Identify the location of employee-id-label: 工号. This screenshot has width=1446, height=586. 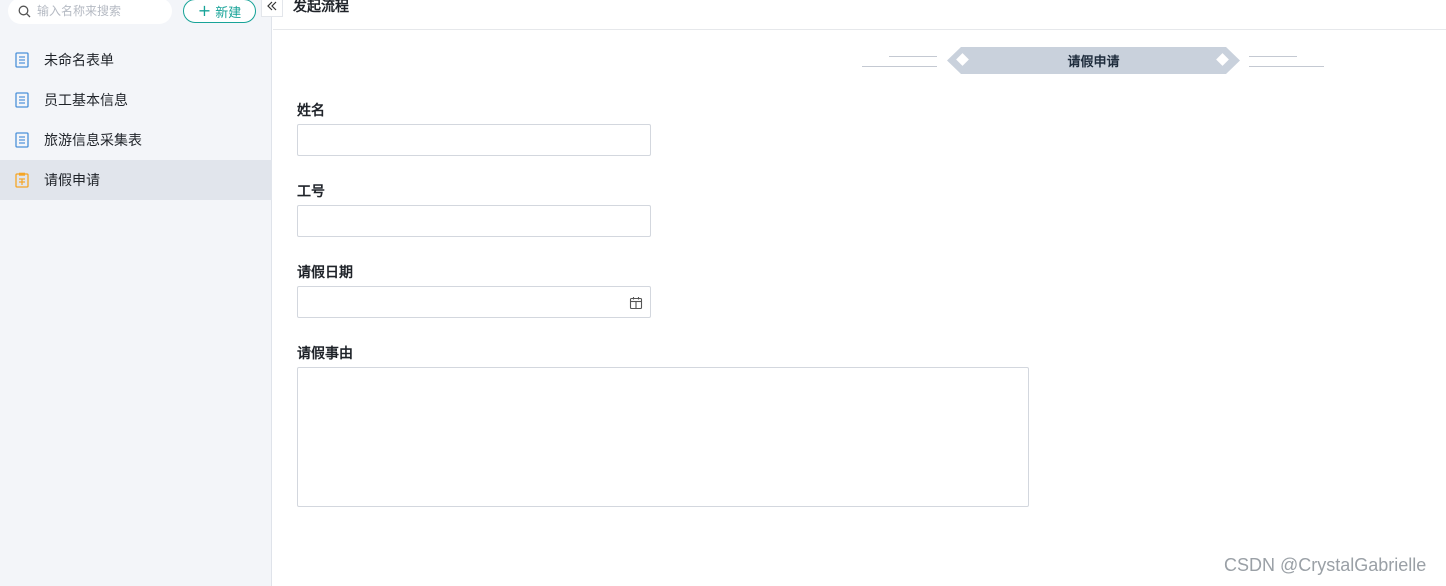
(311, 192).